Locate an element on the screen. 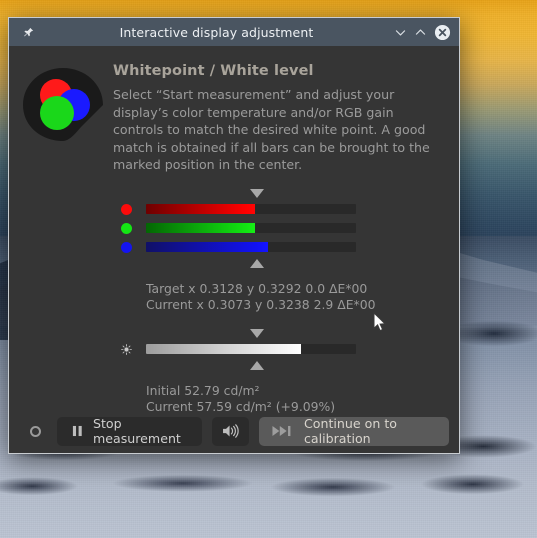 The image size is (537, 538). measurement-ring-icon is located at coordinates (35, 431).